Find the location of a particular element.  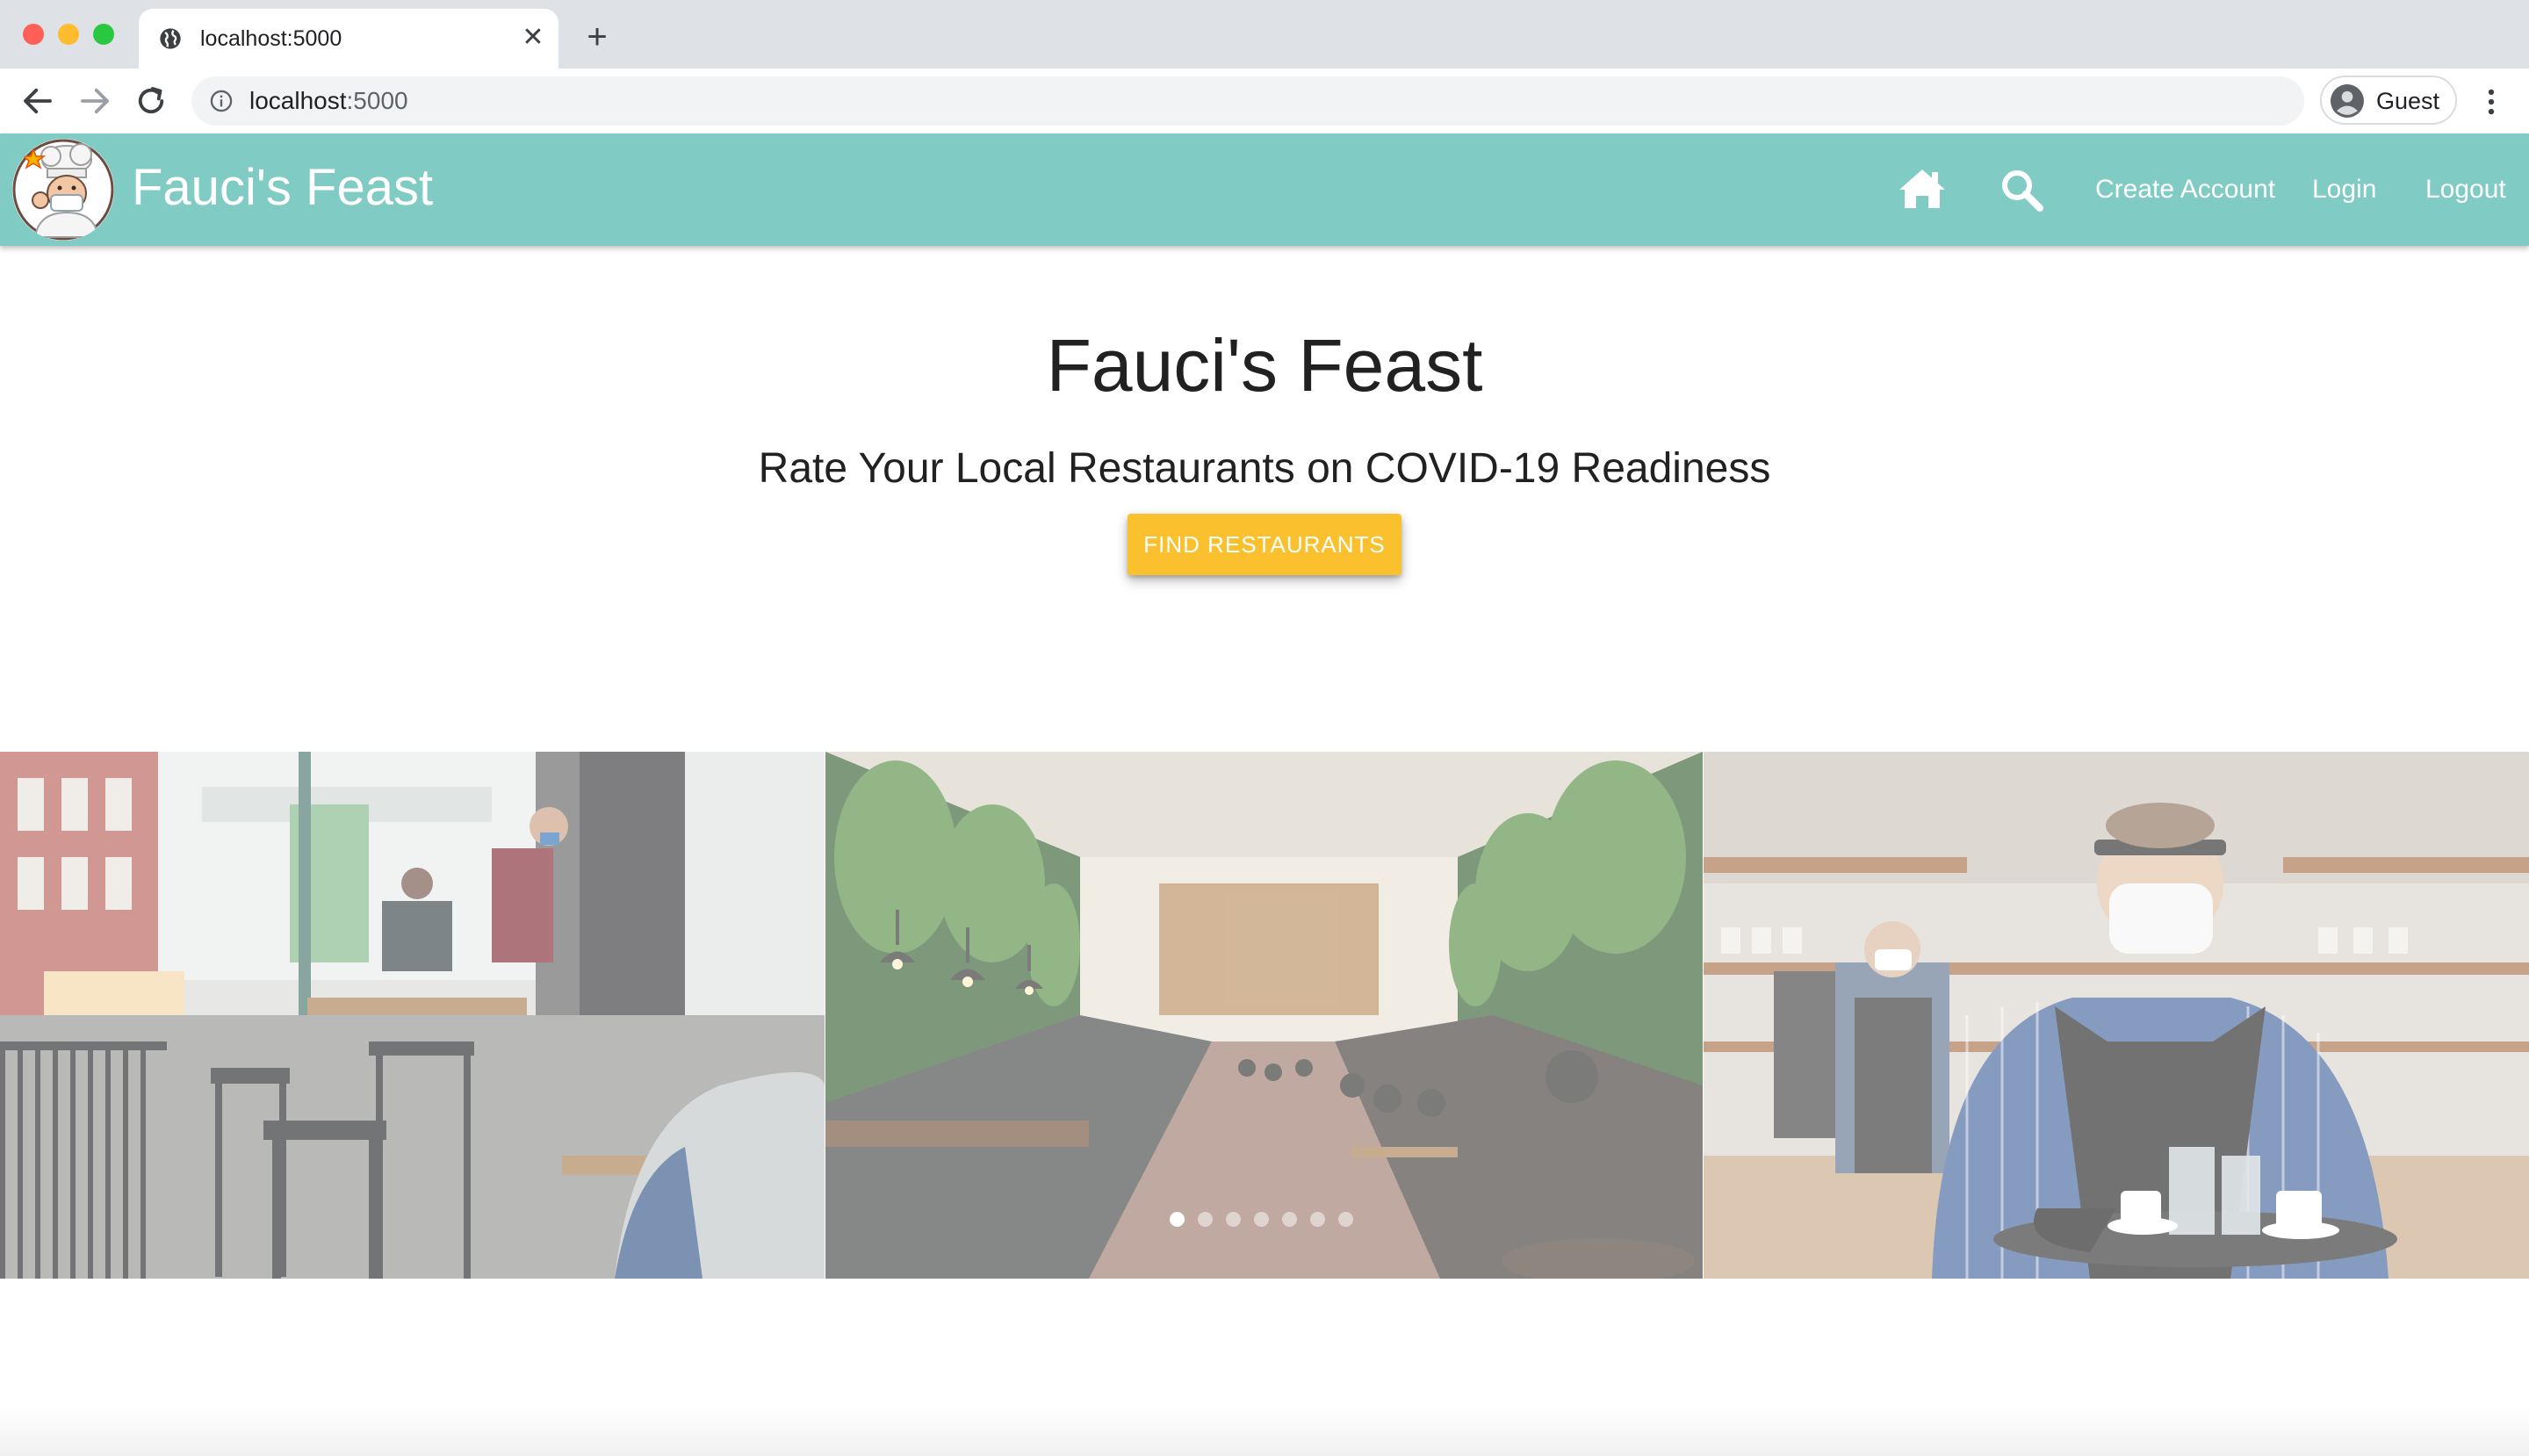

carousel-slide-food-hall is located at coordinates (1264, 1015).